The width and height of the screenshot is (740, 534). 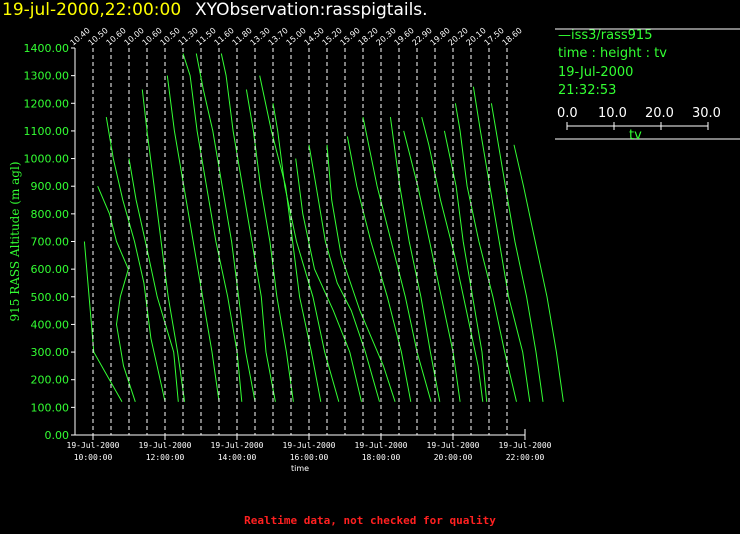 What do you see at coordinates (525, 457) in the screenshot?
I see `x-tick-time: 22:00:00` at bounding box center [525, 457].